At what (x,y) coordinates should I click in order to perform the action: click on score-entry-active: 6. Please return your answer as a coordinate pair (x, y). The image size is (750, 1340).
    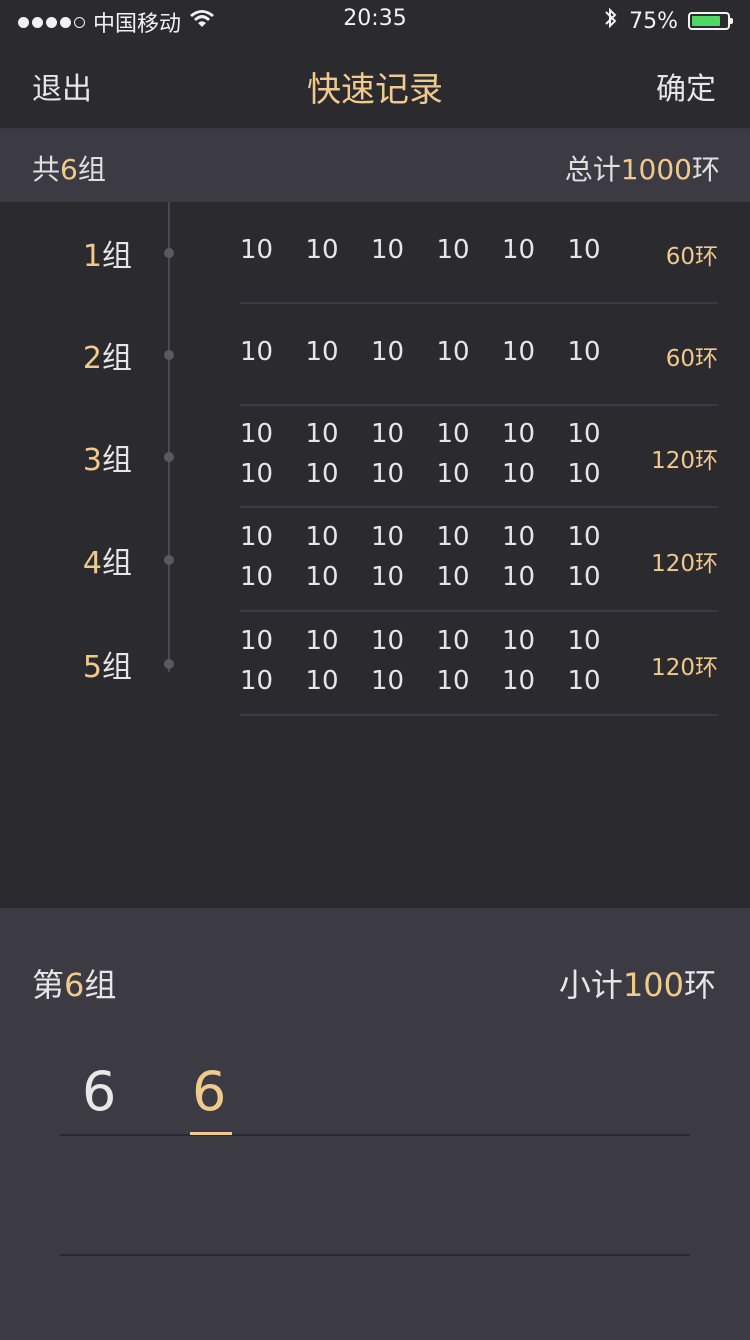
    Looking at the image, I should click on (209, 1091).